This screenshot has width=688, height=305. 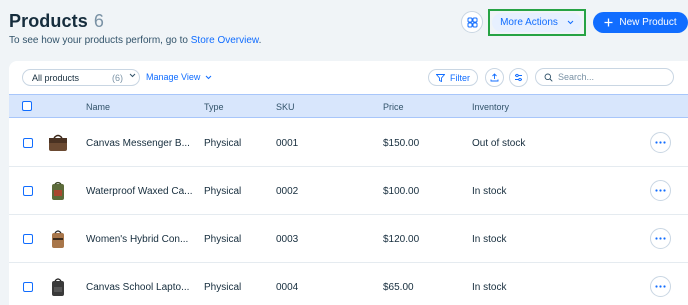 I want to click on column-header-name: Name, so click(x=98, y=107).